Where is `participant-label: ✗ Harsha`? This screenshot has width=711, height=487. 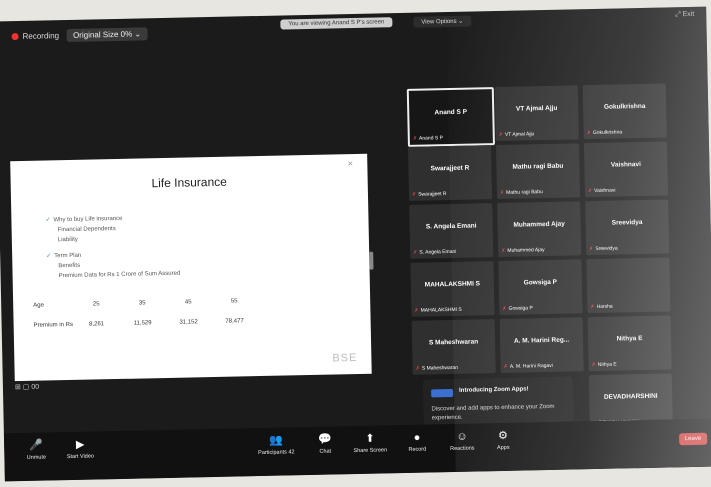 participant-label: ✗ Harsha is located at coordinates (601, 307).